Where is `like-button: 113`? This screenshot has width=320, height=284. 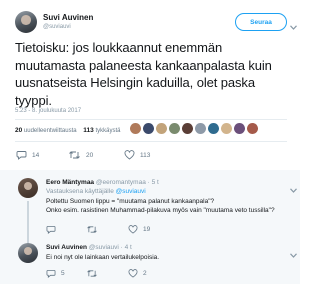 like-button: 113 is located at coordinates (137, 155).